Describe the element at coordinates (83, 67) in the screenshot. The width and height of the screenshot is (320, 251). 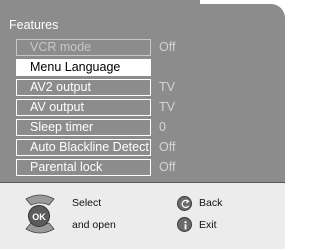
I see `menu-item-label: Menu Language` at that location.